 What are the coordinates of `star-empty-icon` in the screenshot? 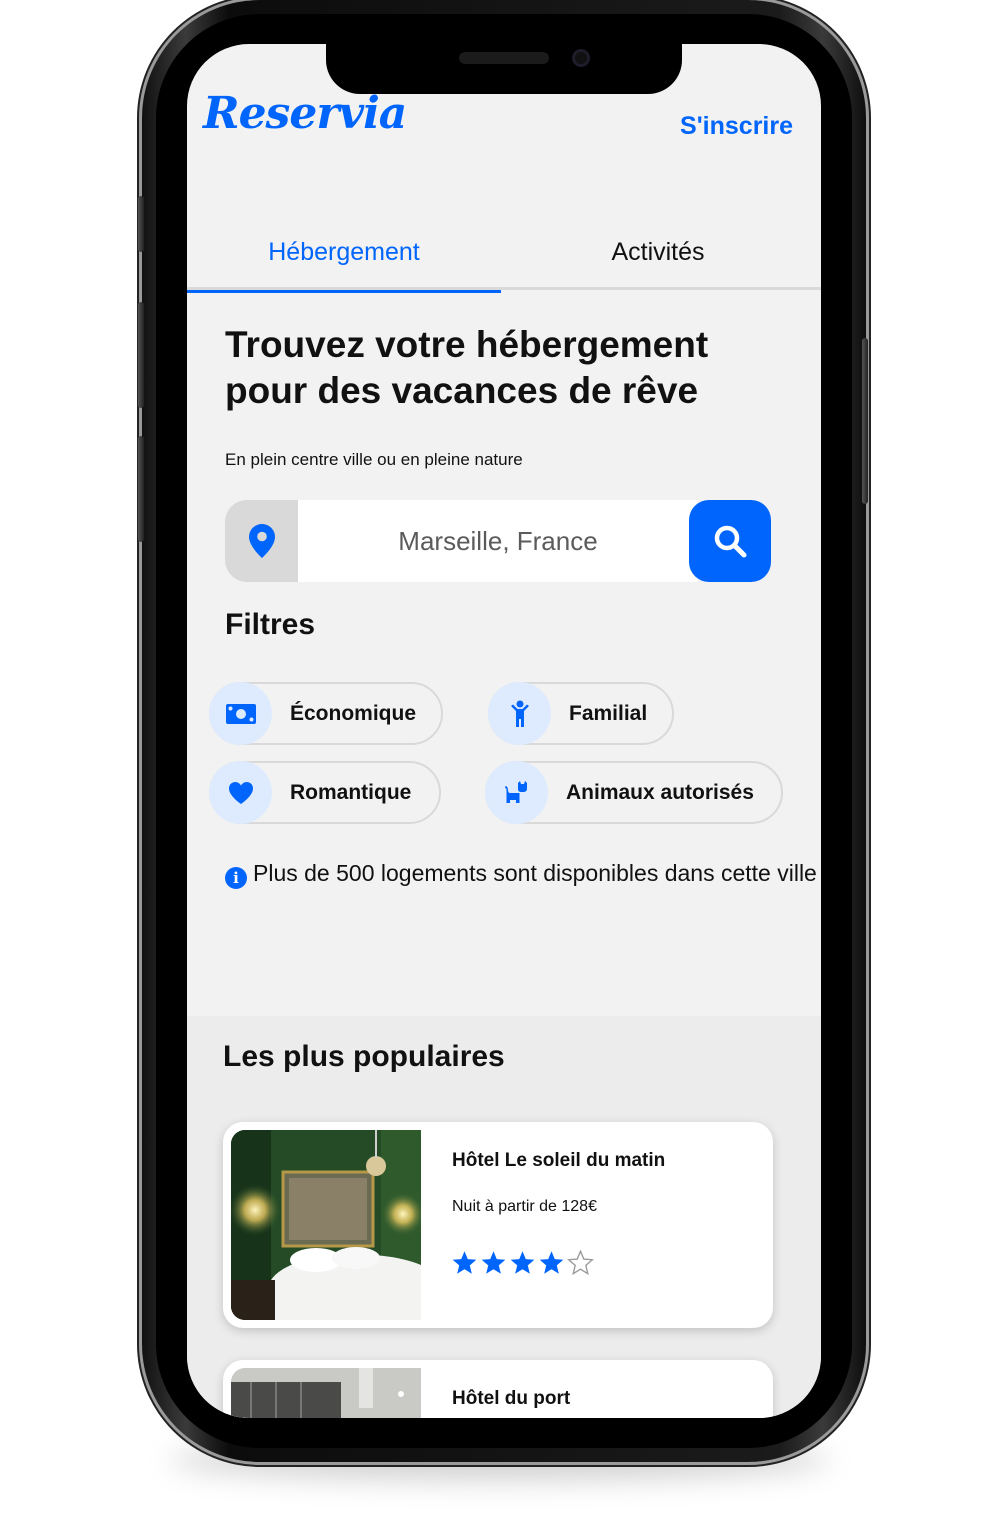 It's located at (580, 1263).